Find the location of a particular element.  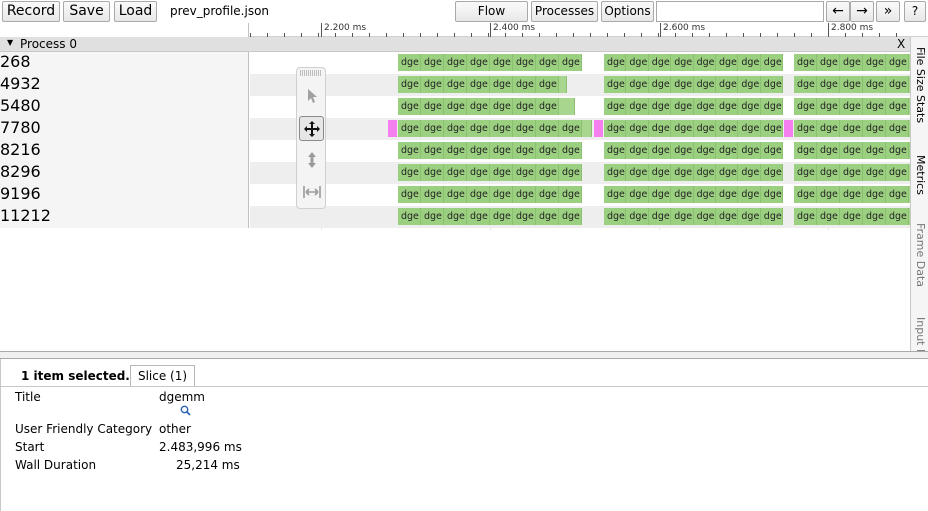

processes-button: Processes is located at coordinates (564, 11).